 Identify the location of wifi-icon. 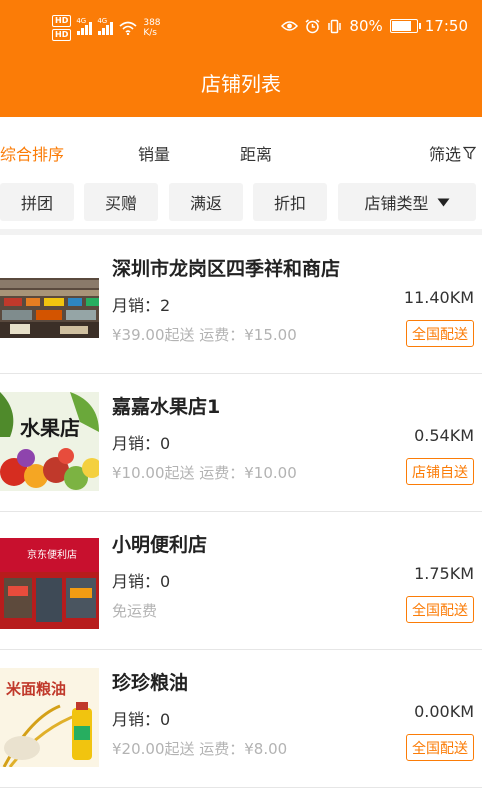
(128, 28).